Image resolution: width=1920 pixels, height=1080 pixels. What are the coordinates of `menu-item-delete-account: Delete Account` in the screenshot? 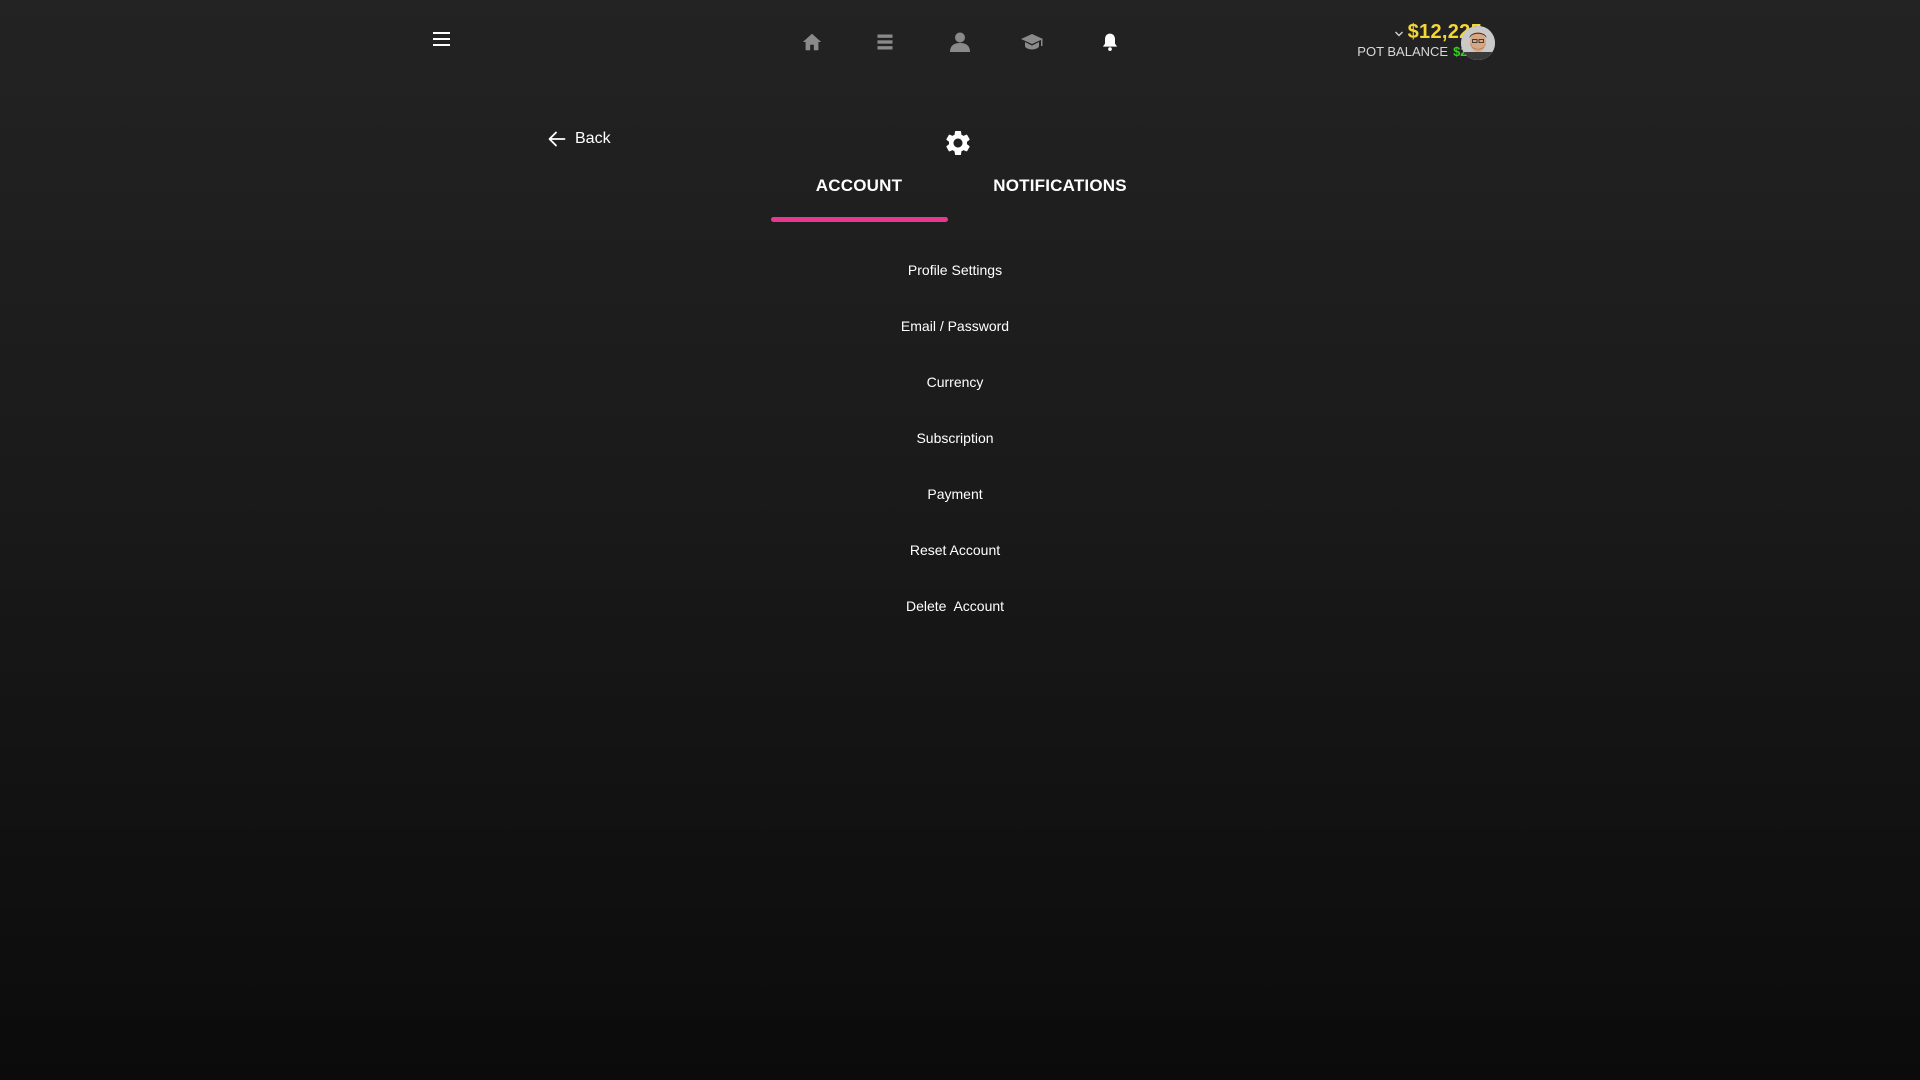 It's located at (955, 626).